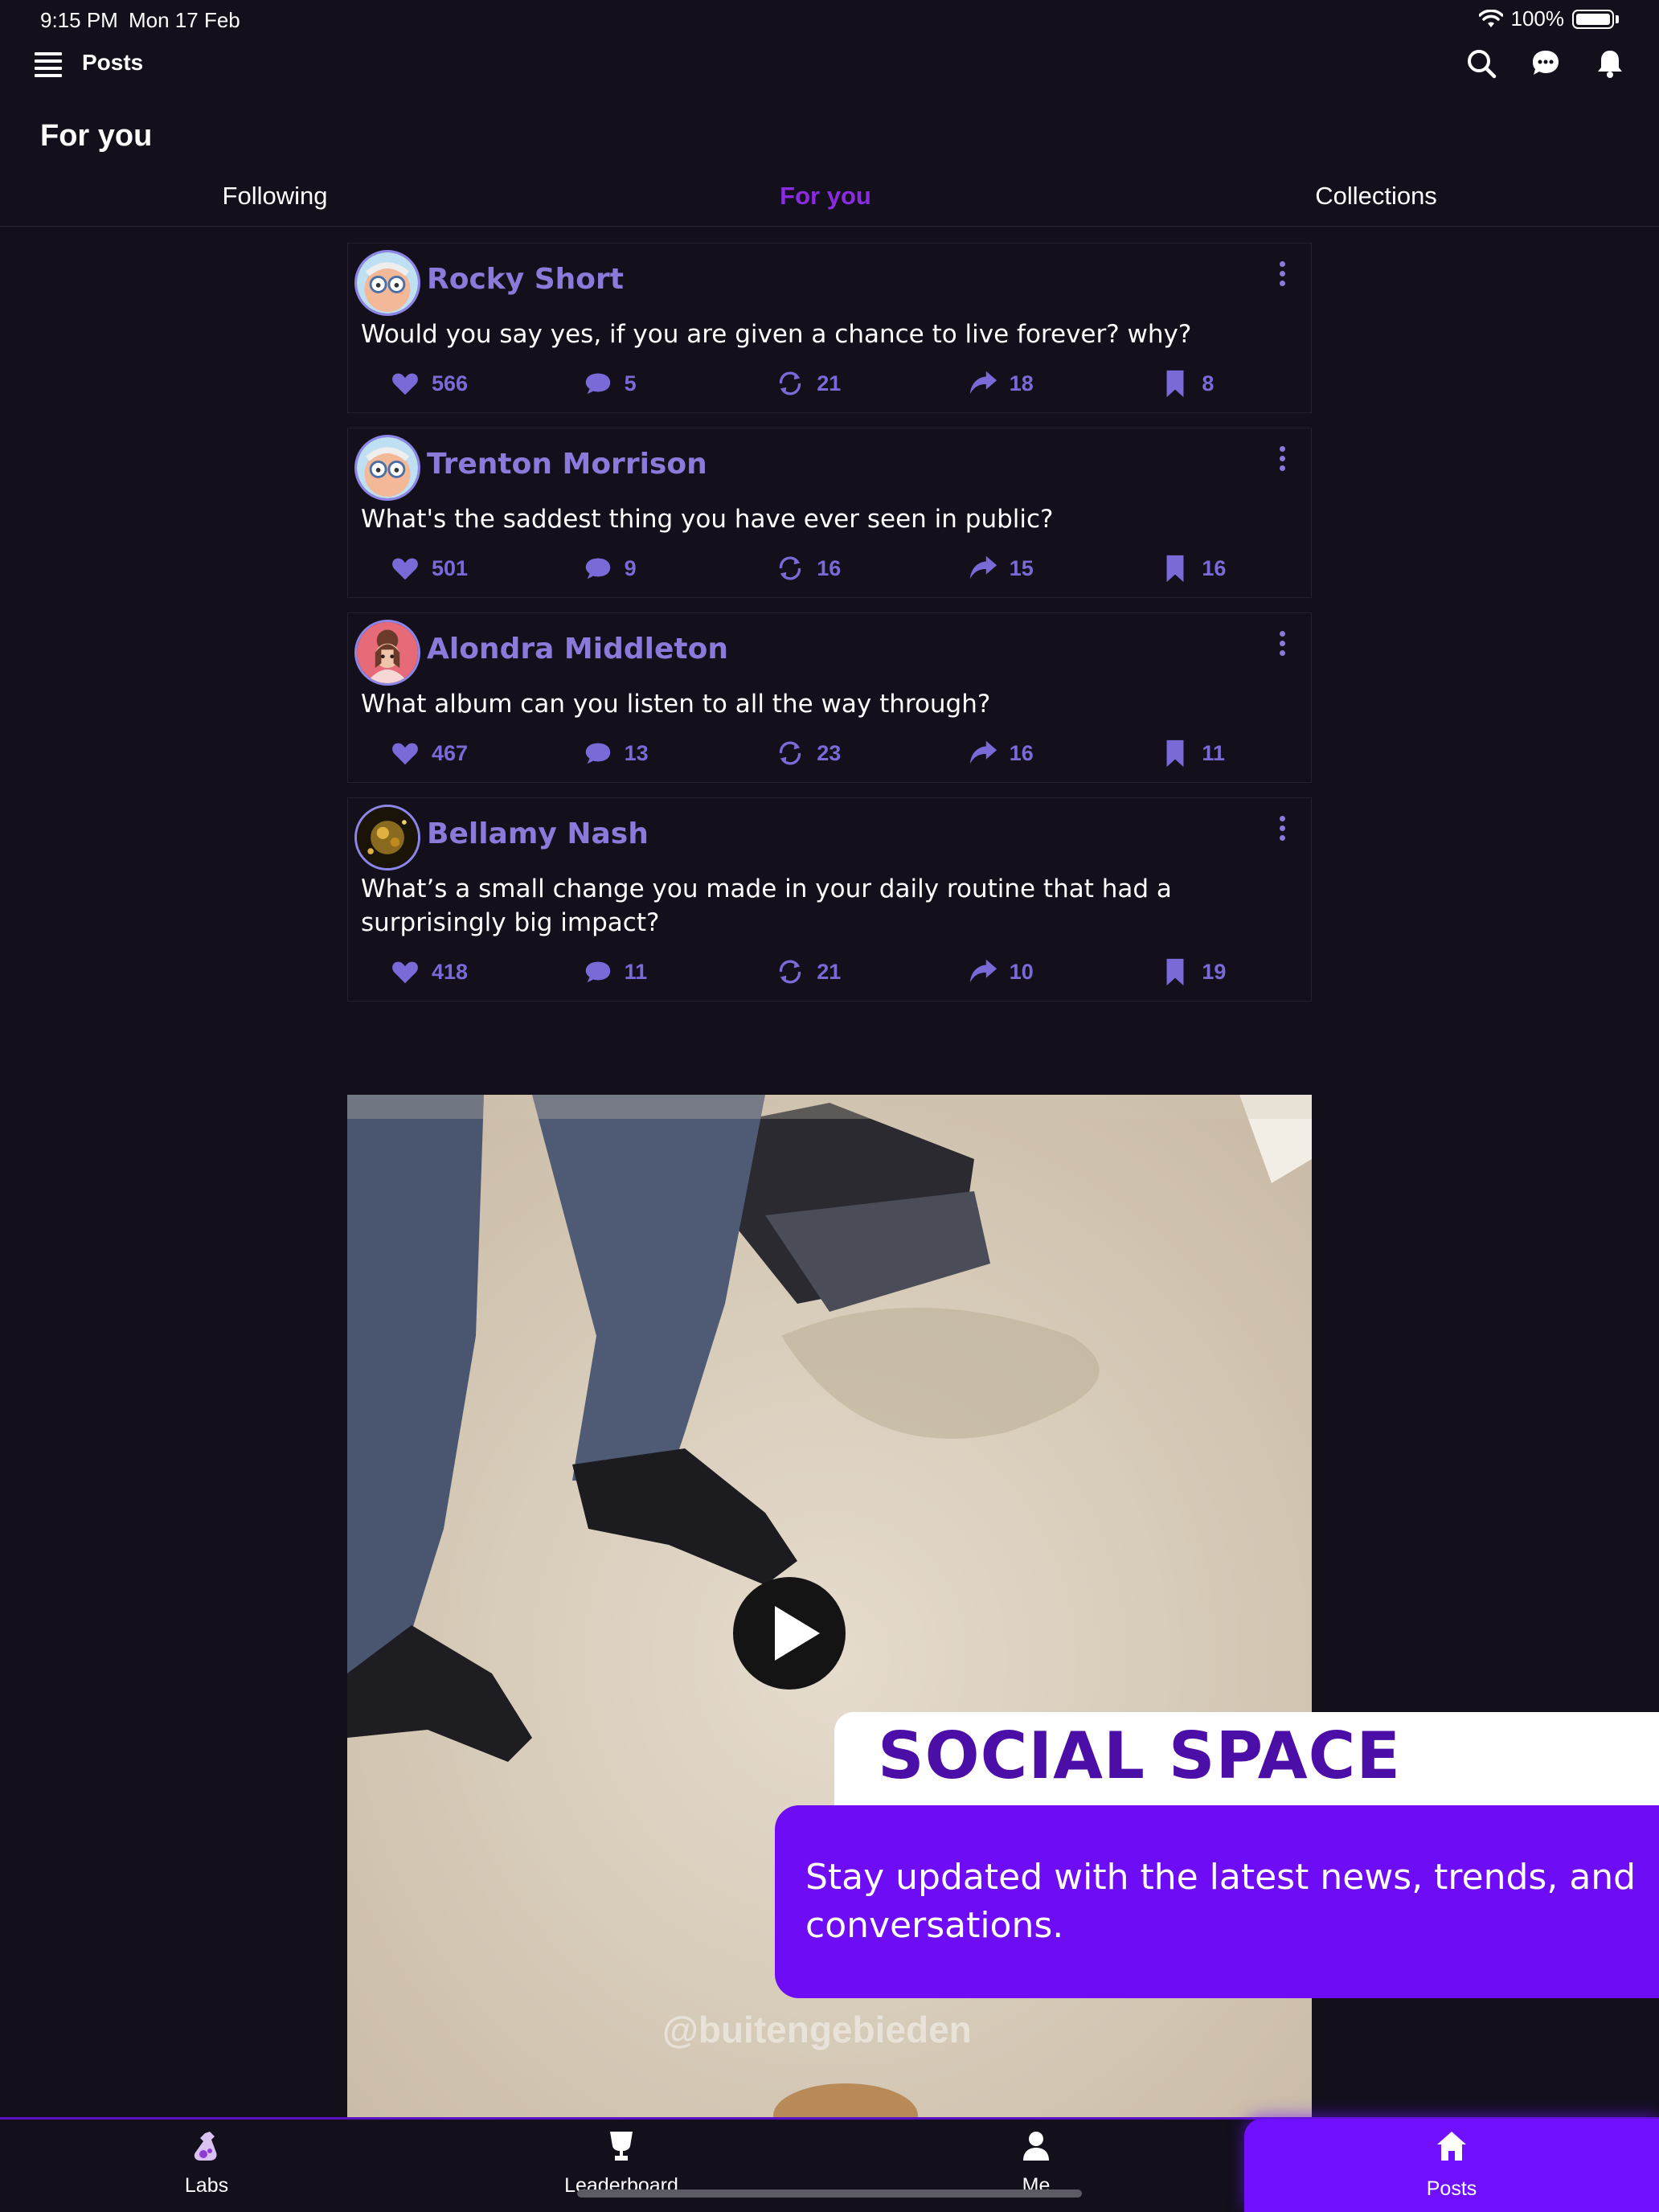  What do you see at coordinates (1036, 2163) in the screenshot?
I see `nav-me: Me` at bounding box center [1036, 2163].